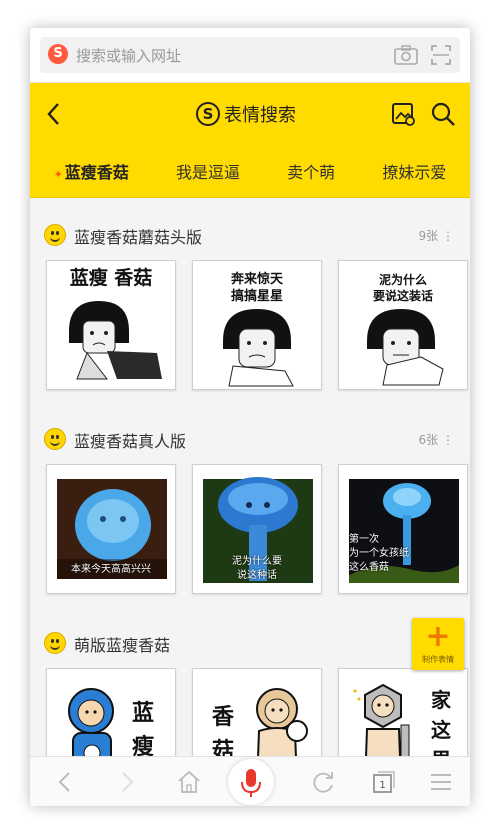 The height and width of the screenshot is (828, 500). Describe the element at coordinates (441, 700) in the screenshot. I see `sticker-caption-line: 家` at that location.